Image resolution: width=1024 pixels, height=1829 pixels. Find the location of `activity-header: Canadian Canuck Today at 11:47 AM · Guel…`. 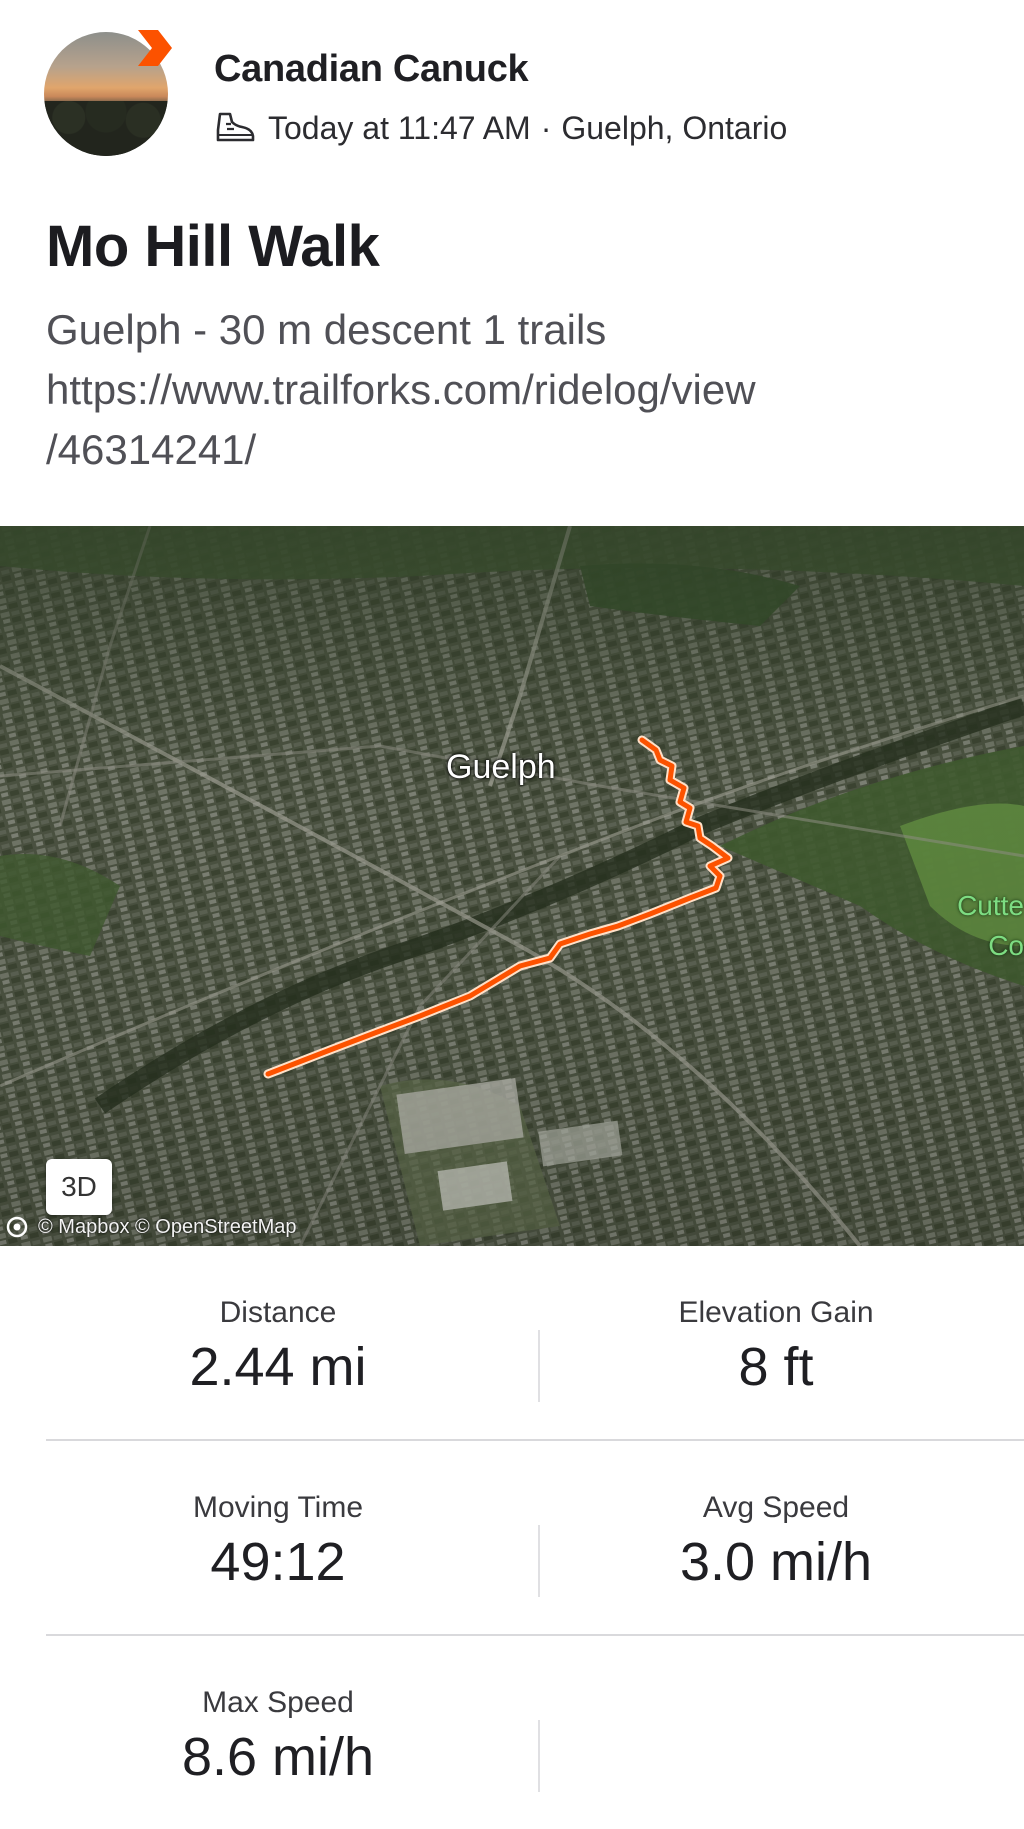

activity-header: Canadian Canuck Today at 11:47 AM · Guel… is located at coordinates (512, 90).